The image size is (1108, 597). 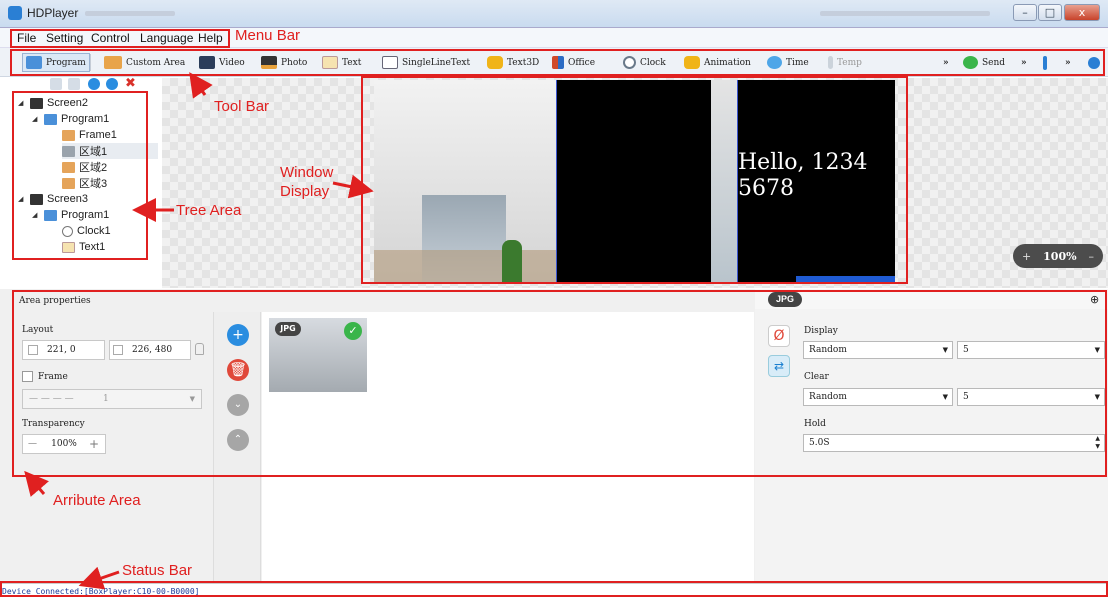 What do you see at coordinates (53, 199) in the screenshot?
I see `tree-item-screen3: ◢ Screen3` at bounding box center [53, 199].